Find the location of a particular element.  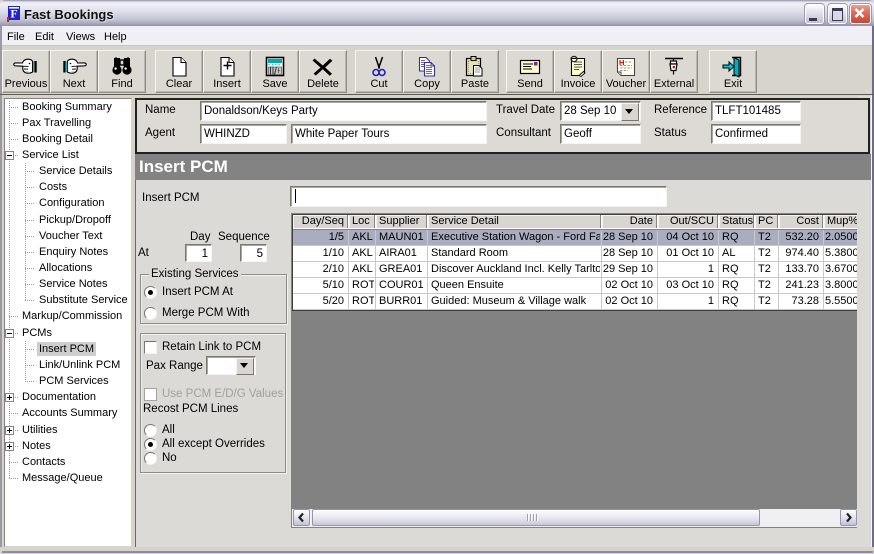

svg-text: F is located at coordinates (13, 14).